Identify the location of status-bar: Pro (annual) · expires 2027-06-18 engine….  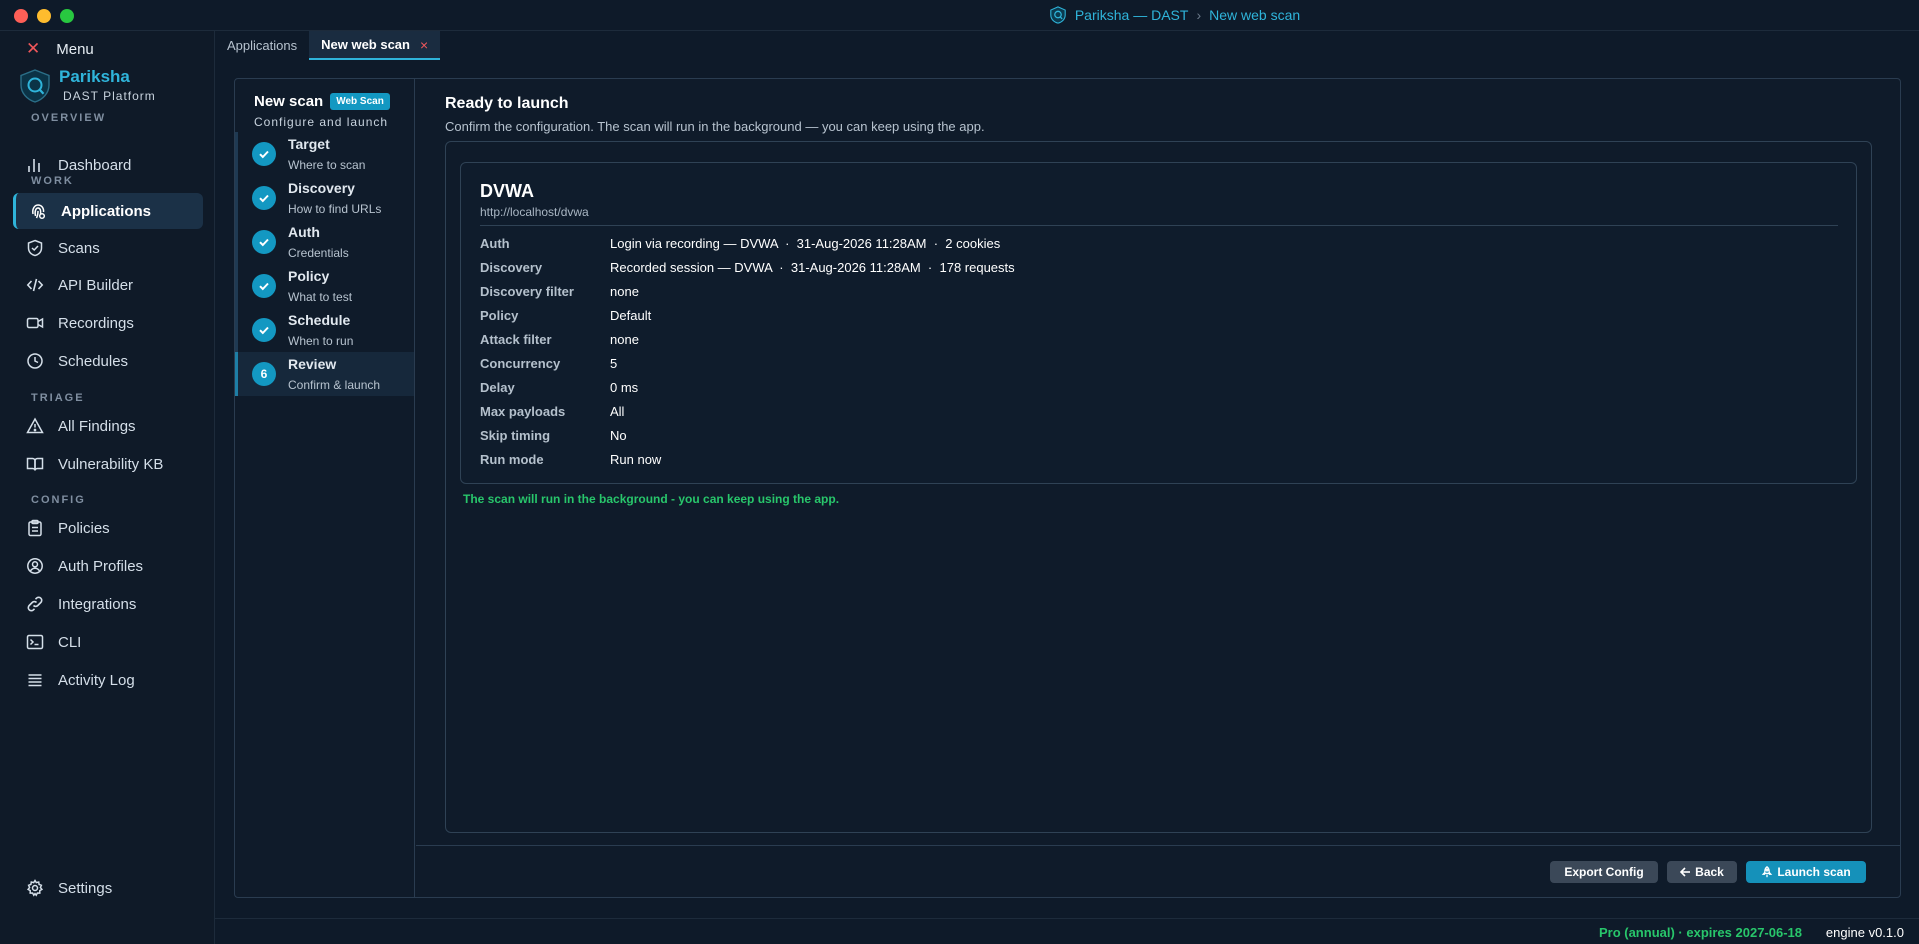
(1067, 931).